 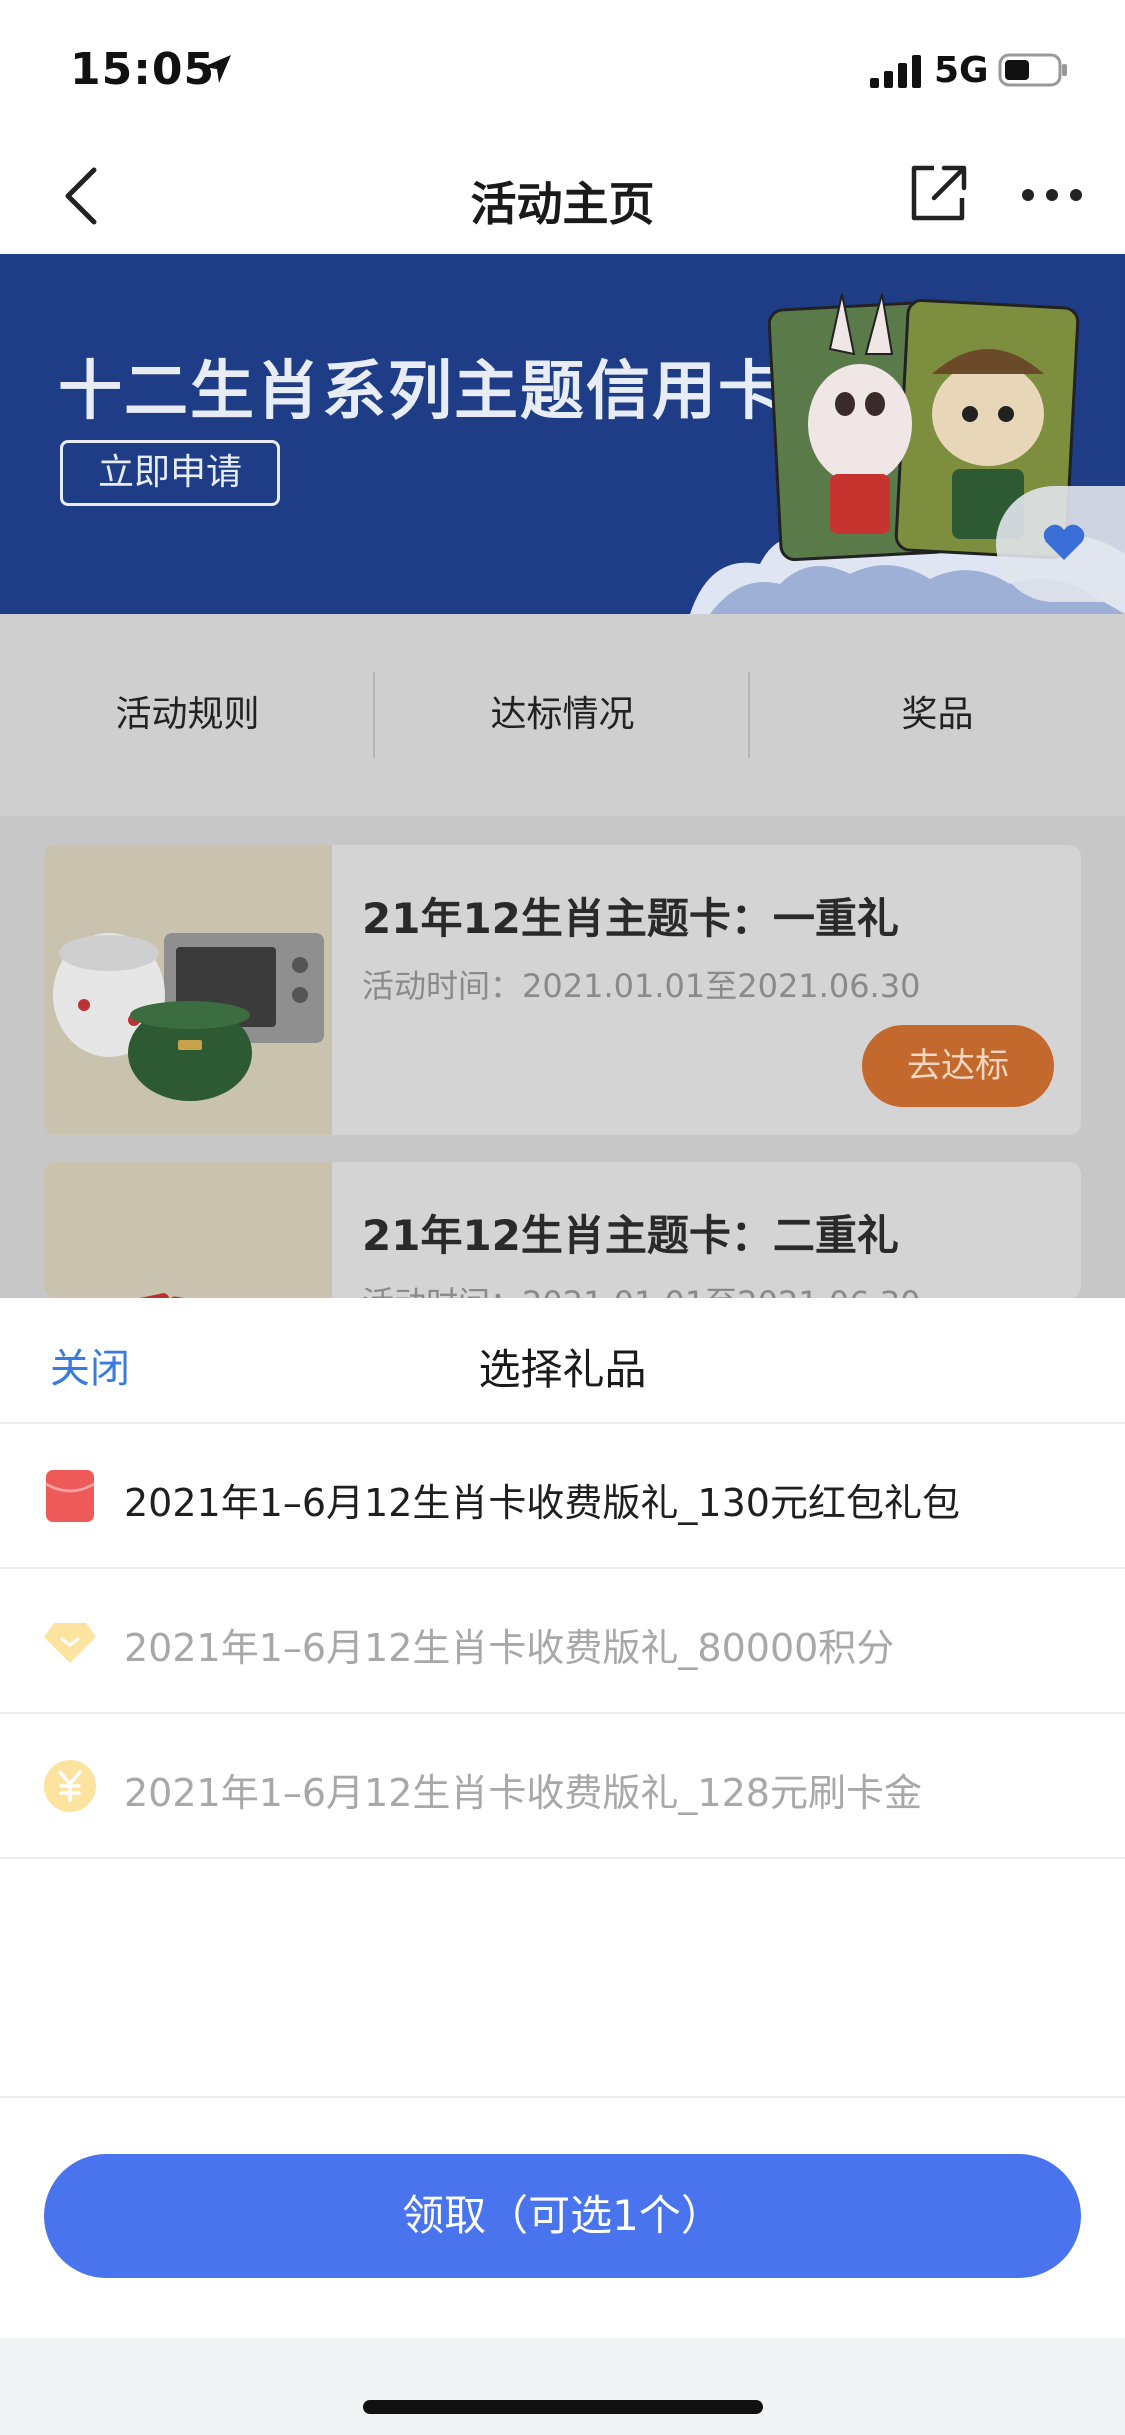 I want to click on favorite-button, so click(x=1060, y=544).